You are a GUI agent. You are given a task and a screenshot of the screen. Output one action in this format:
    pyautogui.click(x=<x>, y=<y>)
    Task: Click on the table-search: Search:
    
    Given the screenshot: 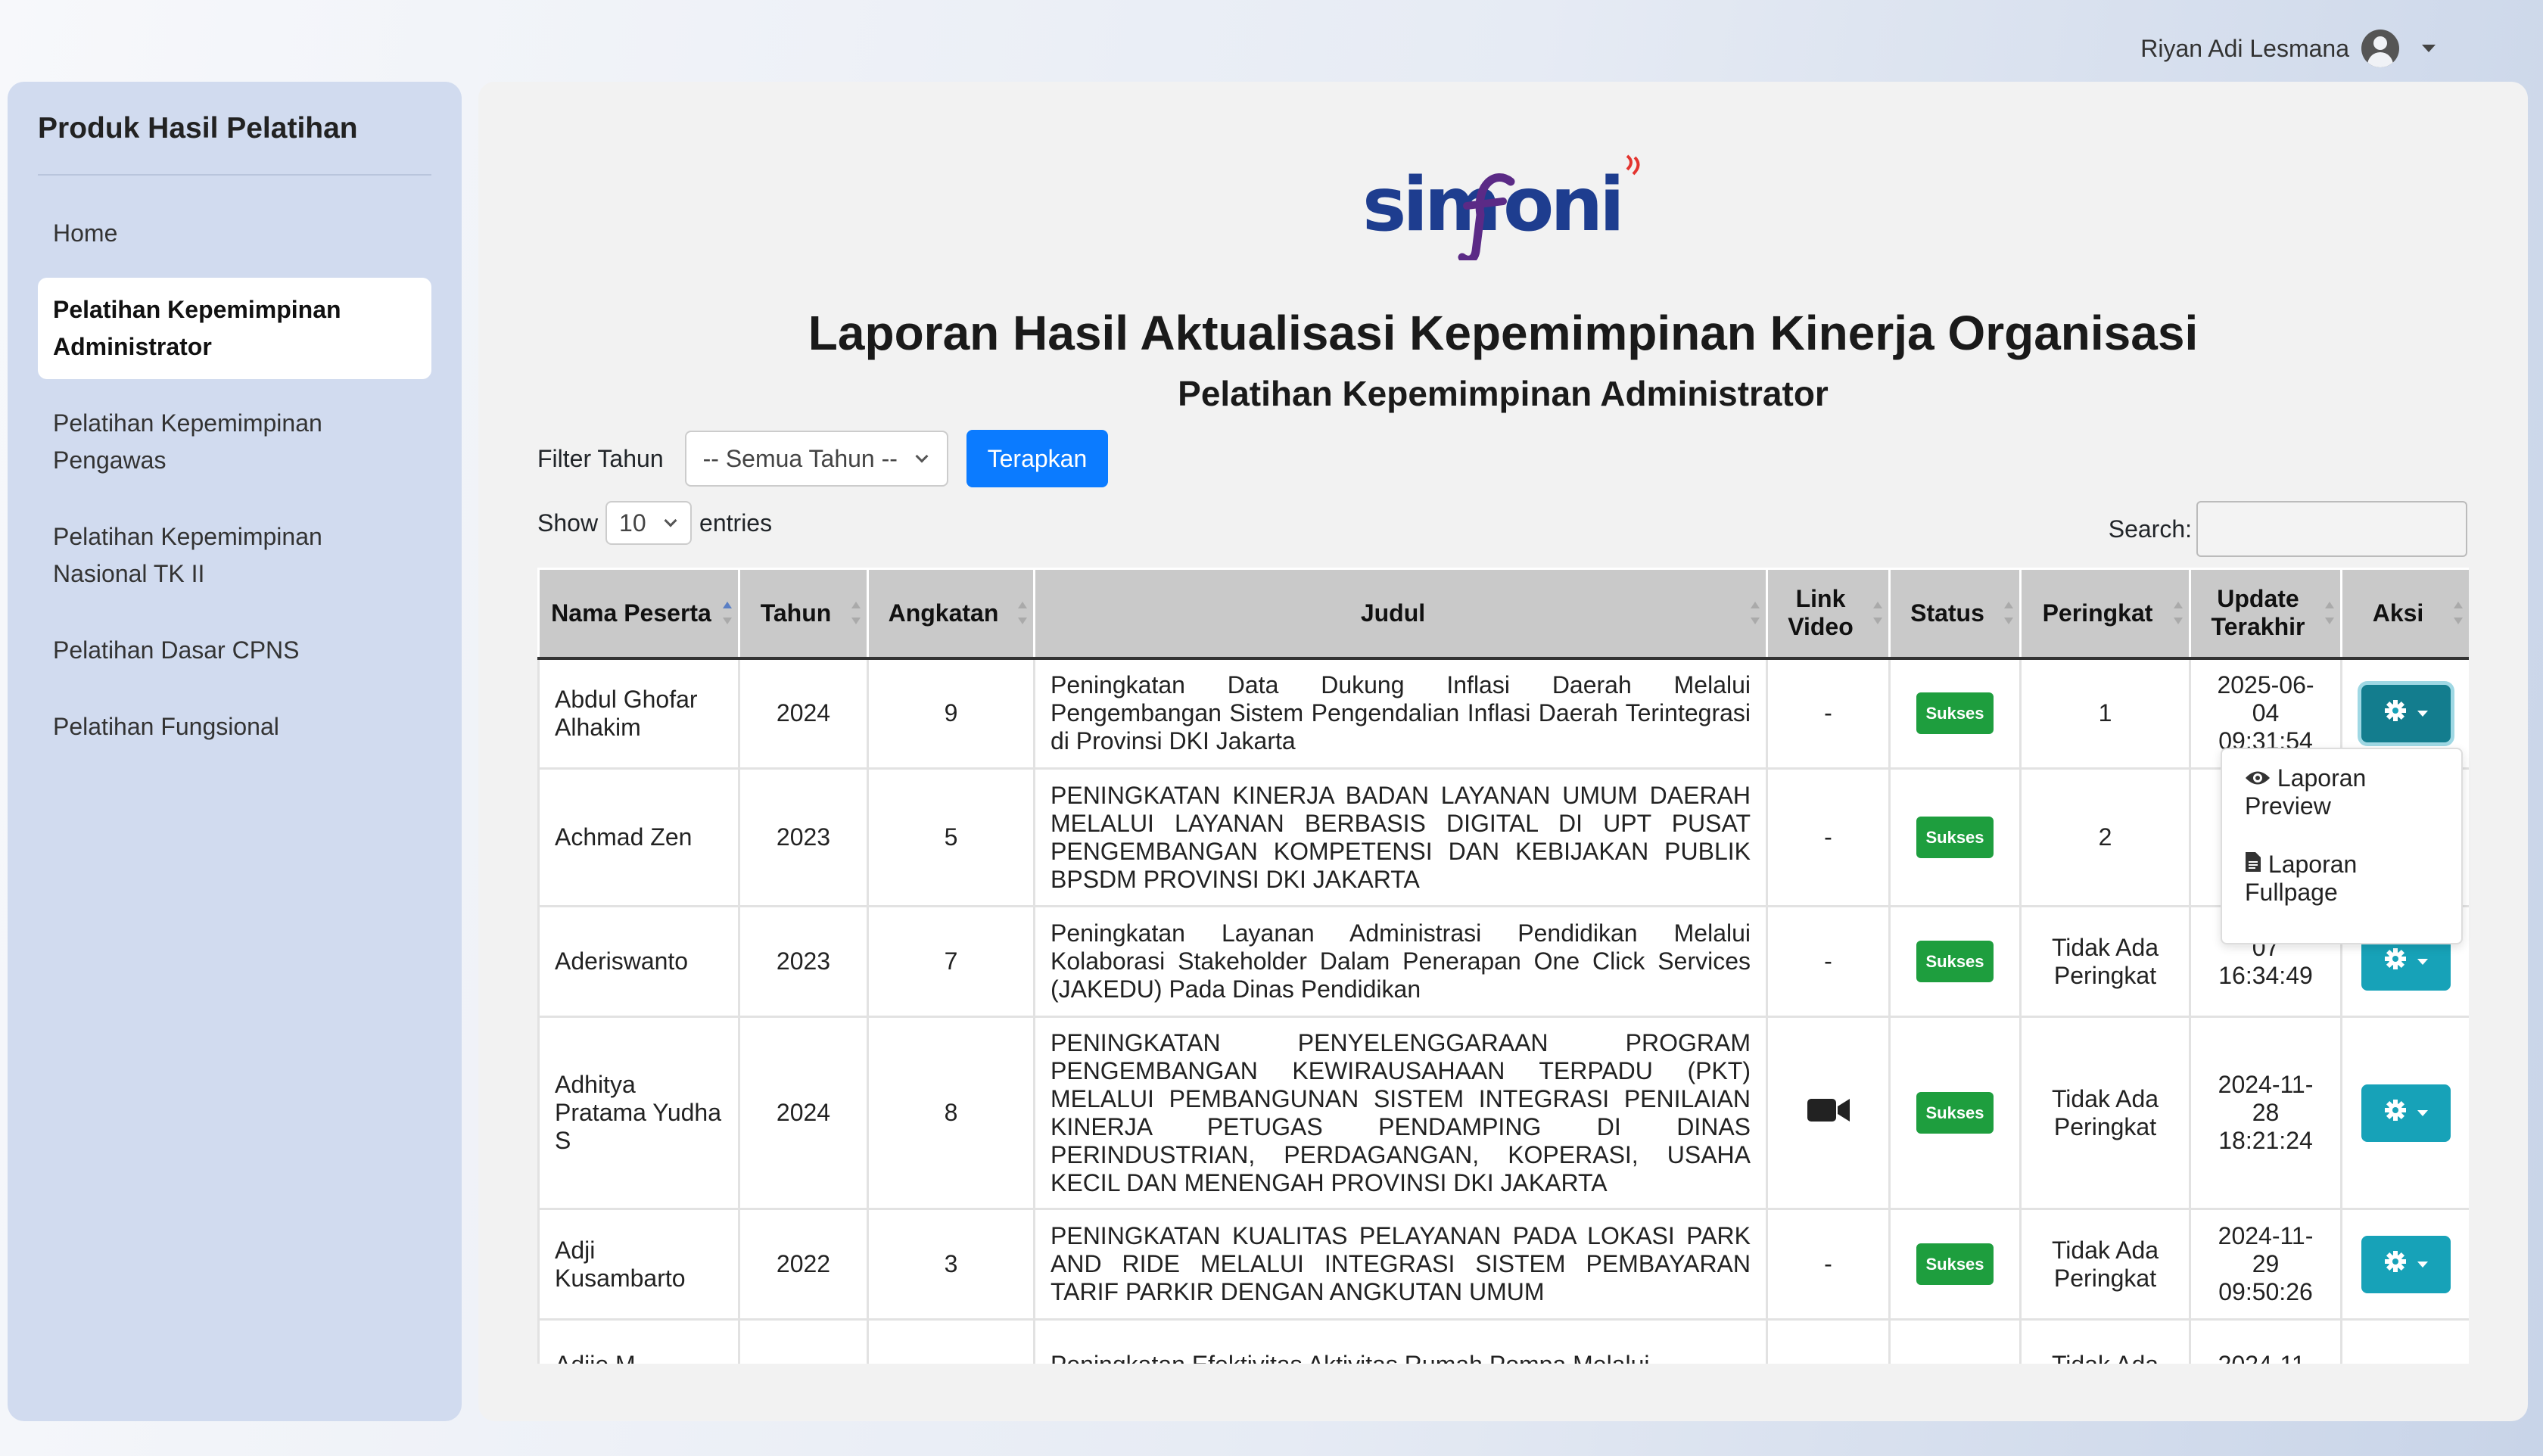 What is the action you would take?
    pyautogui.click(x=2288, y=529)
    